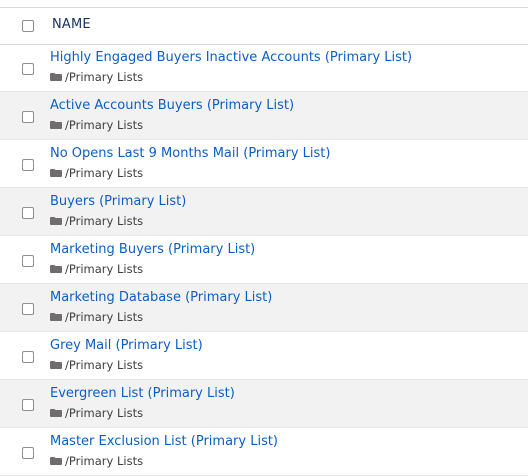 The width and height of the screenshot is (528, 476). Describe the element at coordinates (264, 26) in the screenshot. I see `table-header: NAME` at that location.